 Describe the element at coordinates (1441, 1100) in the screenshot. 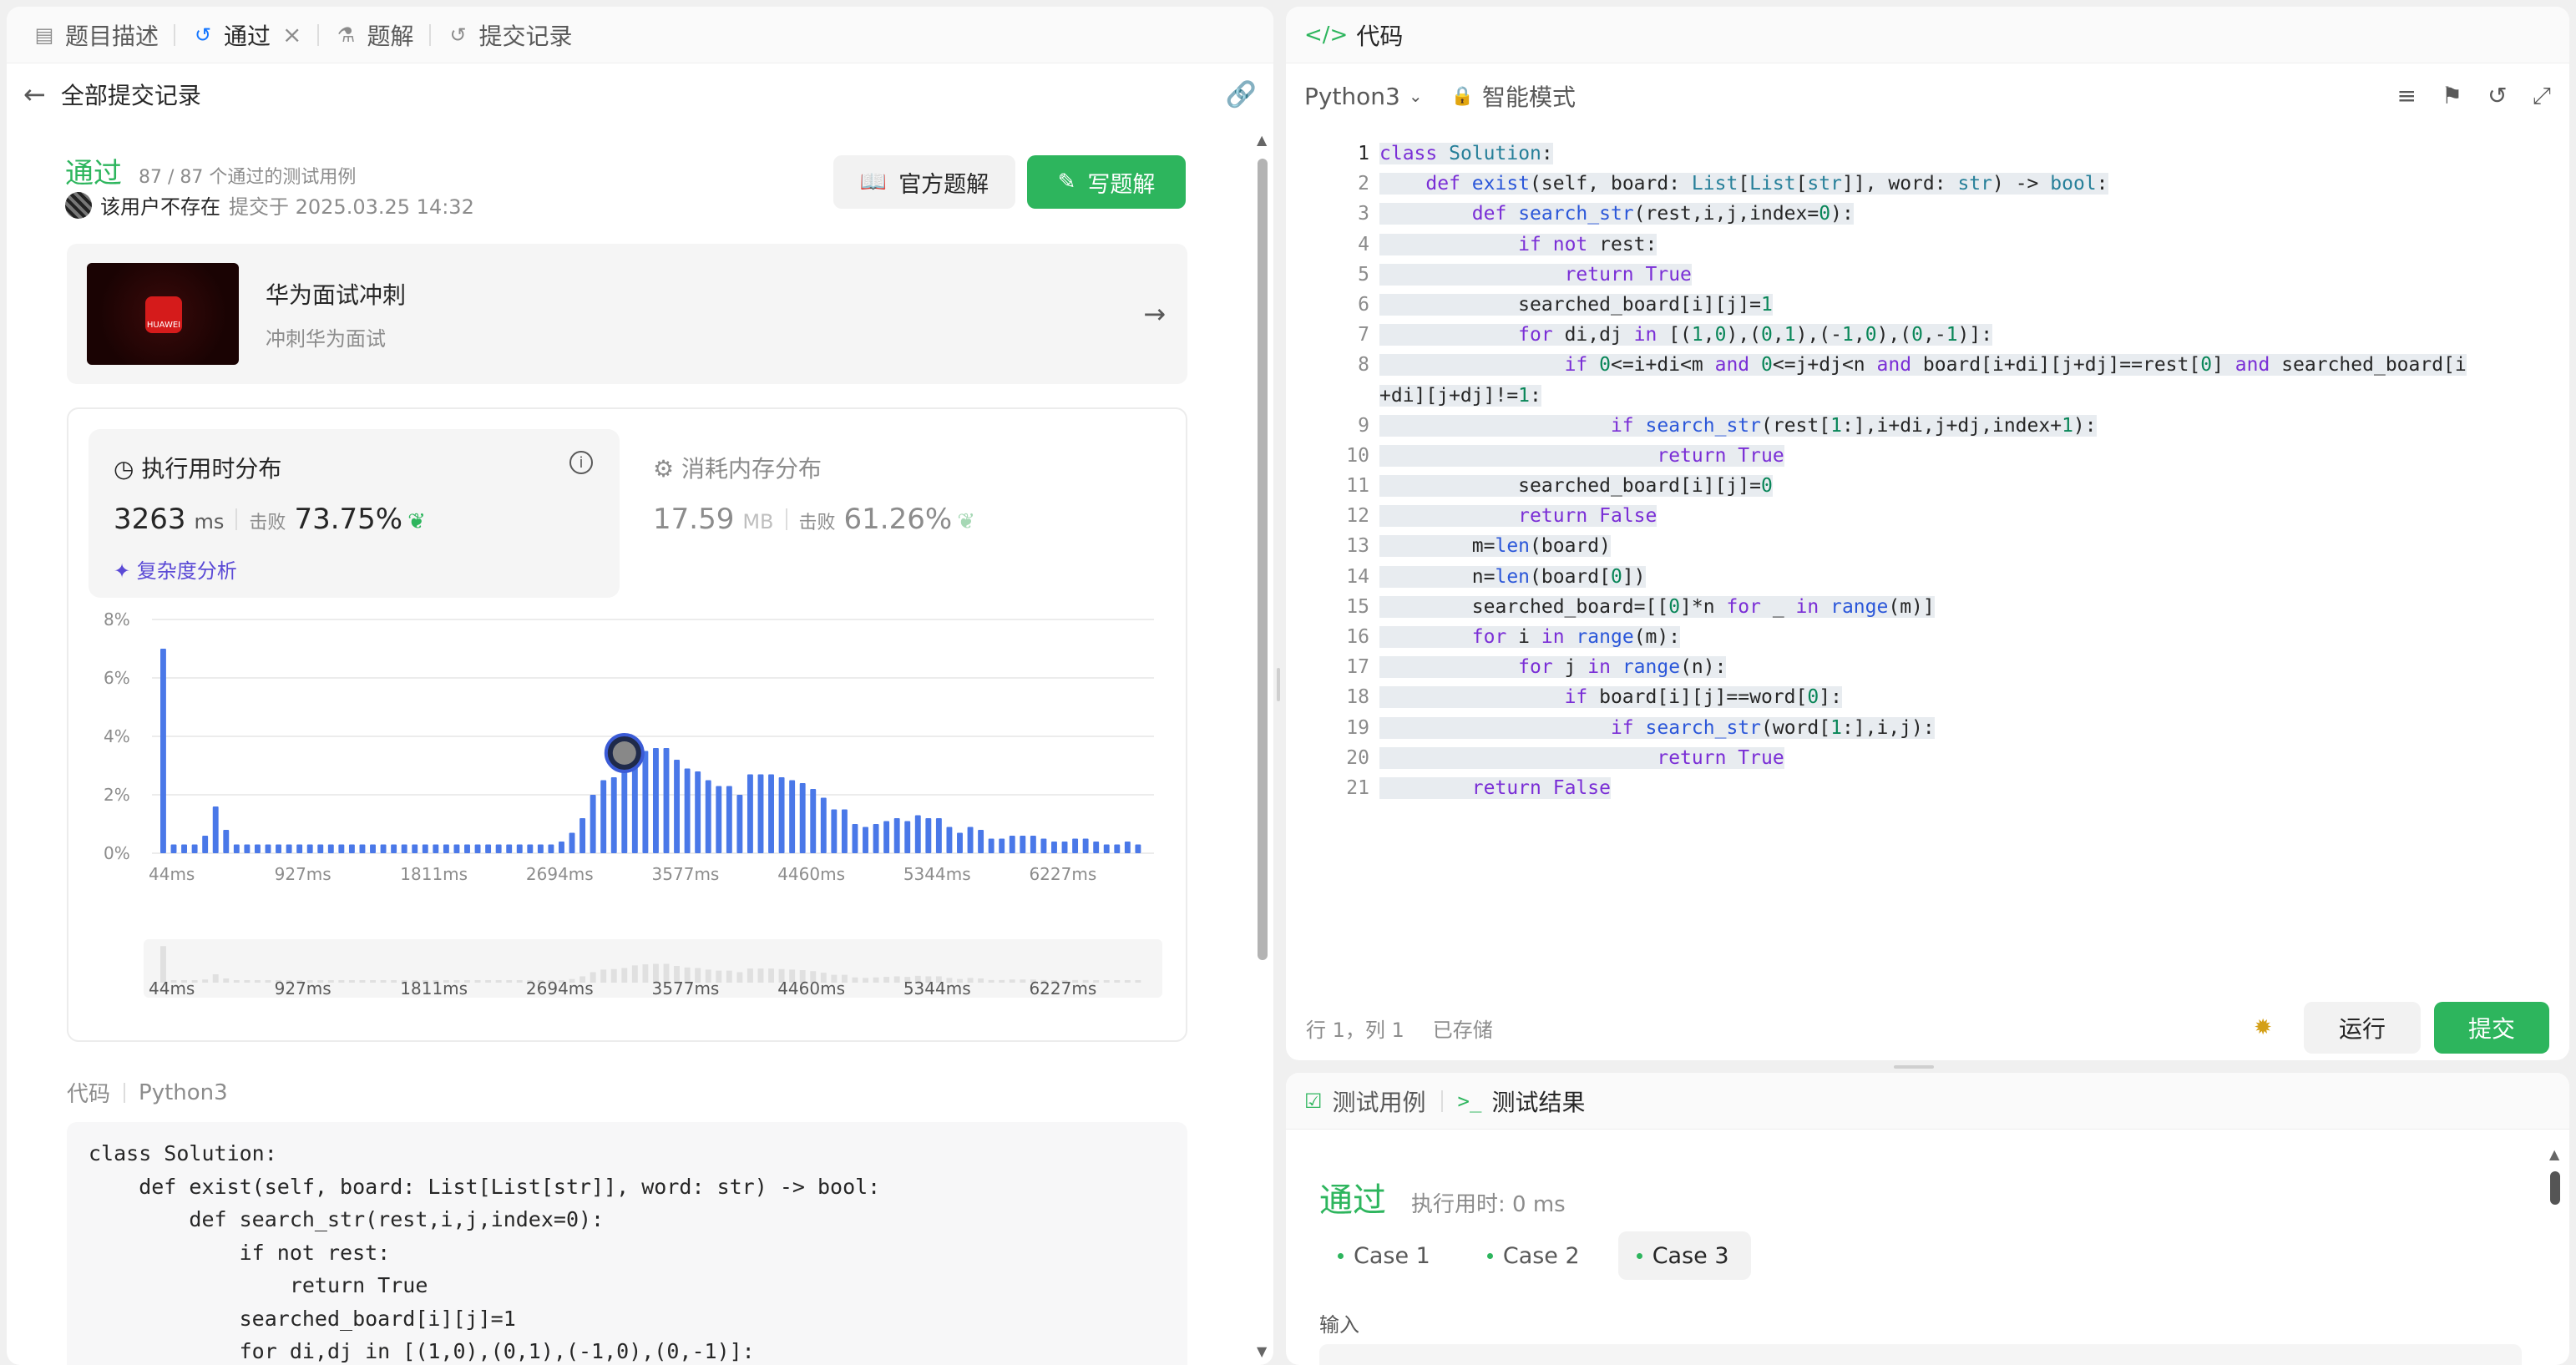

I see `tab-divider` at that location.